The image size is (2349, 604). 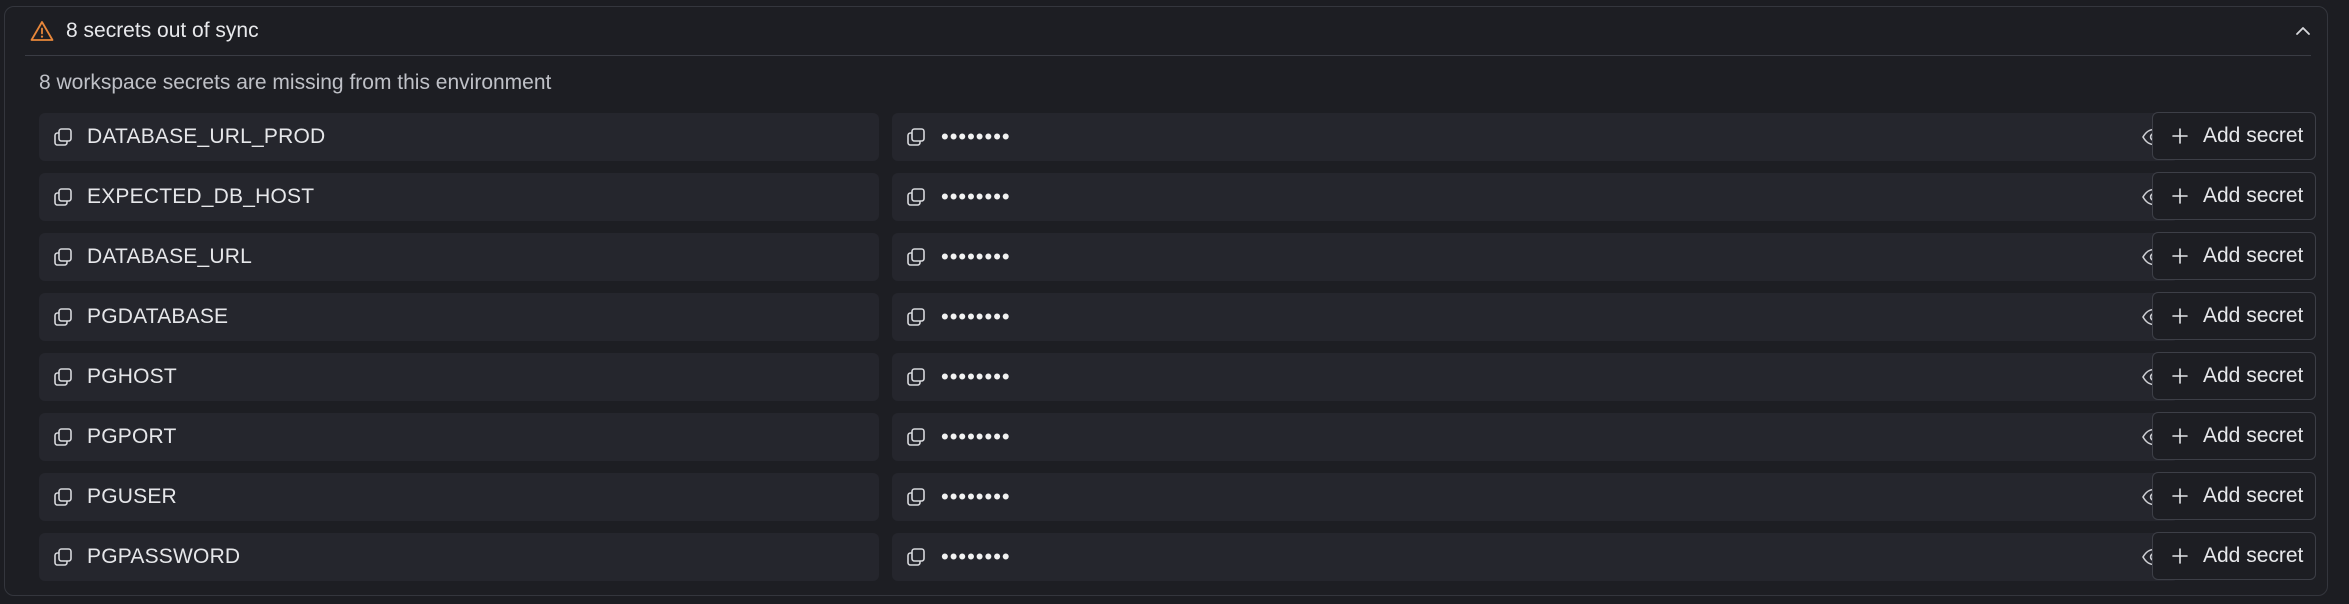 I want to click on secret-key-field: PGDATABASE, so click(x=459, y=317).